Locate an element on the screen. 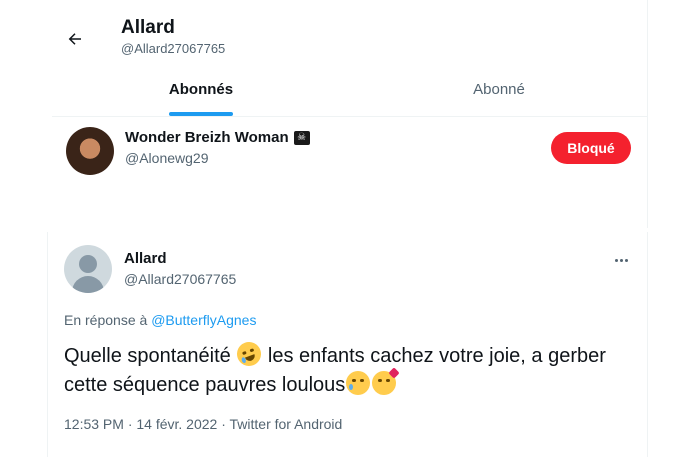 The image size is (688, 457). back-button is located at coordinates (75, 39).